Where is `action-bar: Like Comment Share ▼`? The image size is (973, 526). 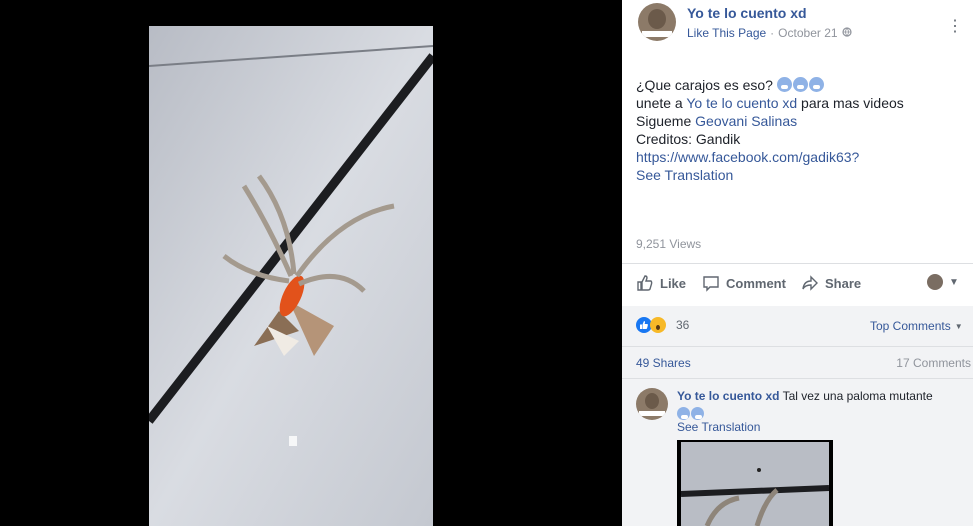 action-bar: Like Comment Share ▼ is located at coordinates (798, 285).